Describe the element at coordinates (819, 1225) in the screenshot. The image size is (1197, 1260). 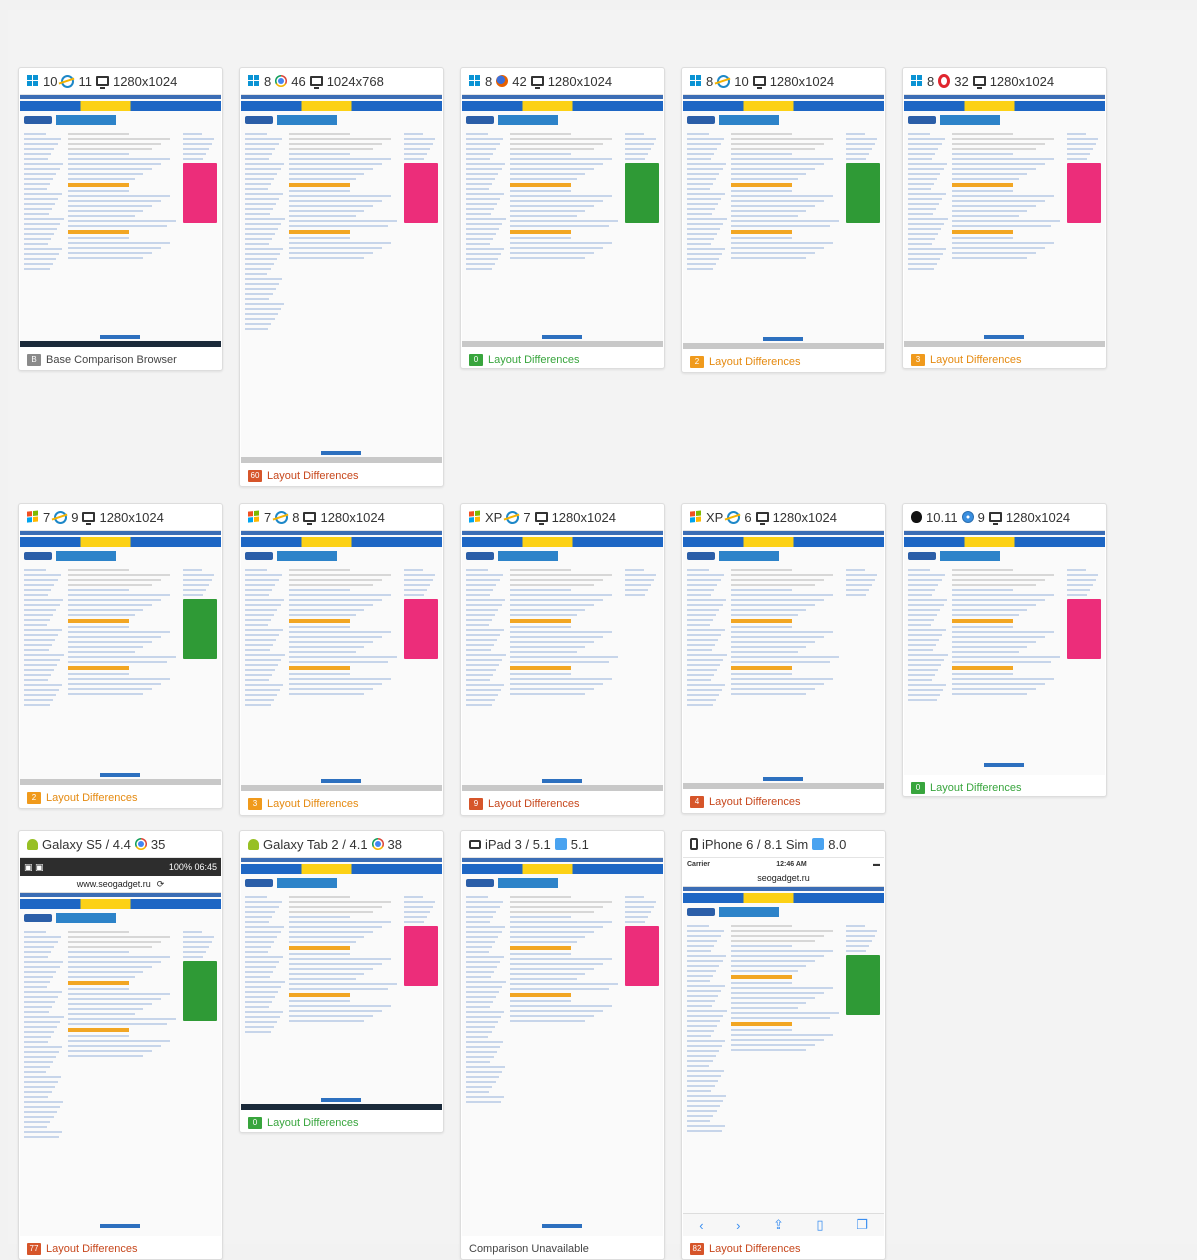
I see `bookmarks-icon: ▯` at that location.